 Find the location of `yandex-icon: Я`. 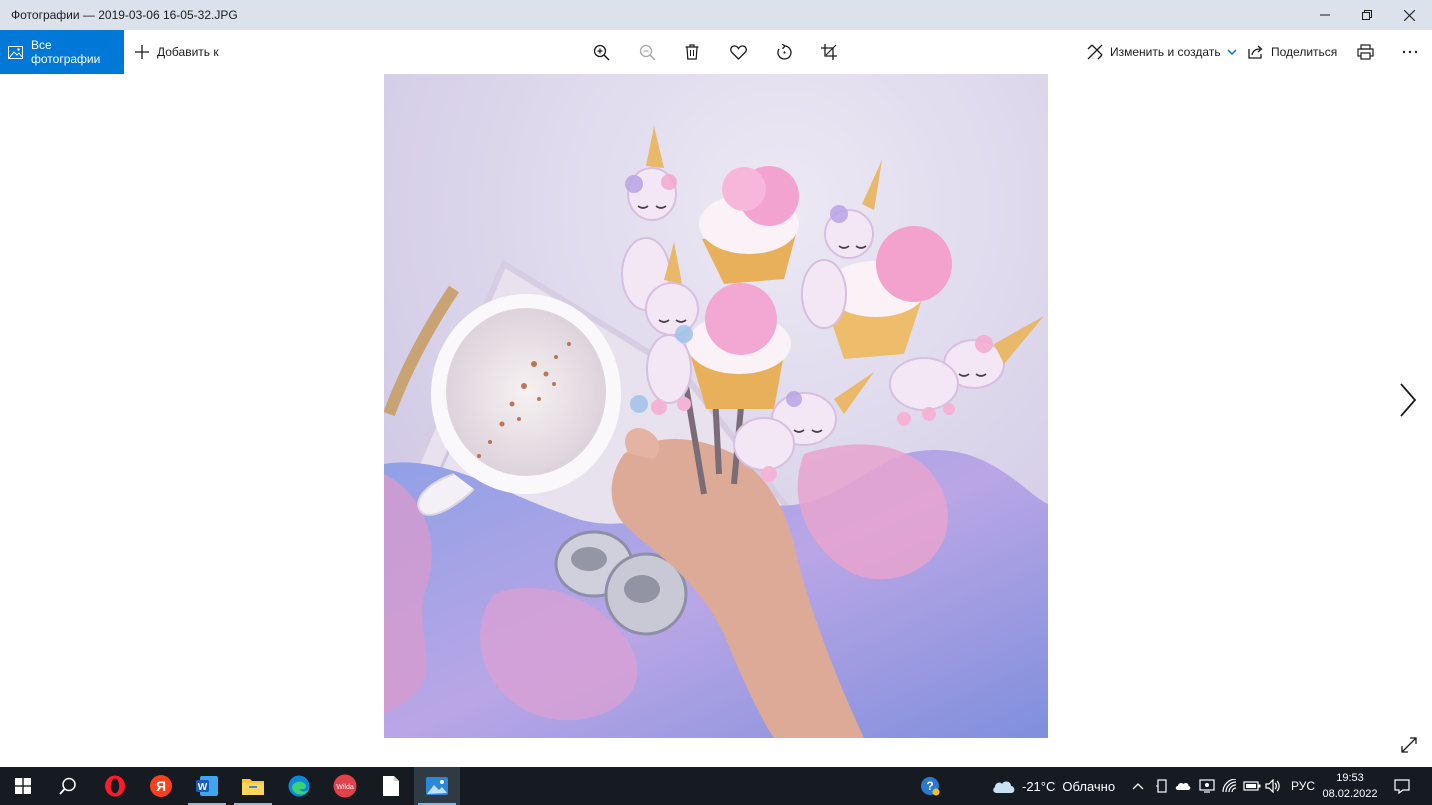

yandex-icon: Я is located at coordinates (161, 786).